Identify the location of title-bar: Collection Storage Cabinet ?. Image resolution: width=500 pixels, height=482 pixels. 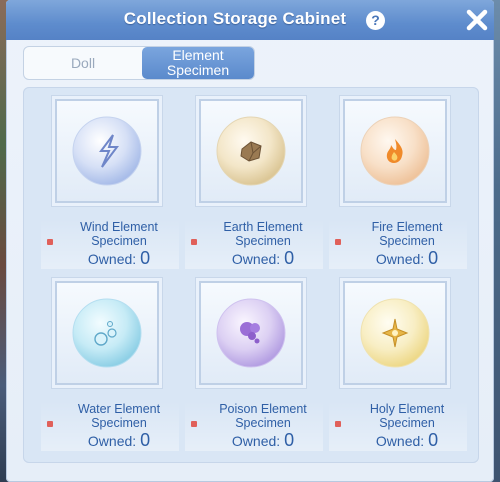
(250, 20).